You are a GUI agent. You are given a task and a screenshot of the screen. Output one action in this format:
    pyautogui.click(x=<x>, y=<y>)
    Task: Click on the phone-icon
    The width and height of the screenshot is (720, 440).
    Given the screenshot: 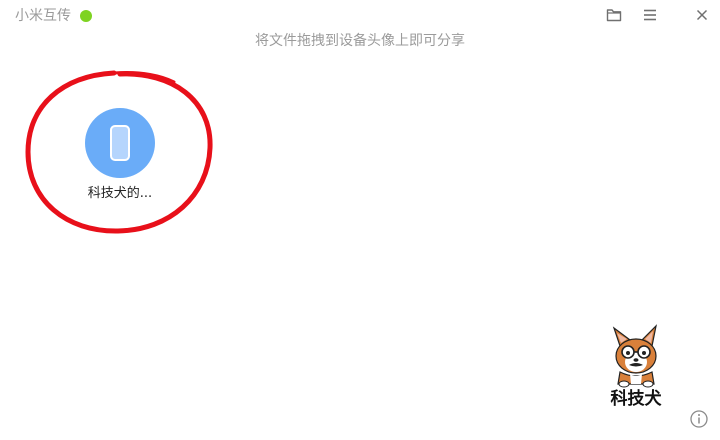 What is the action you would take?
    pyautogui.click(x=120, y=143)
    